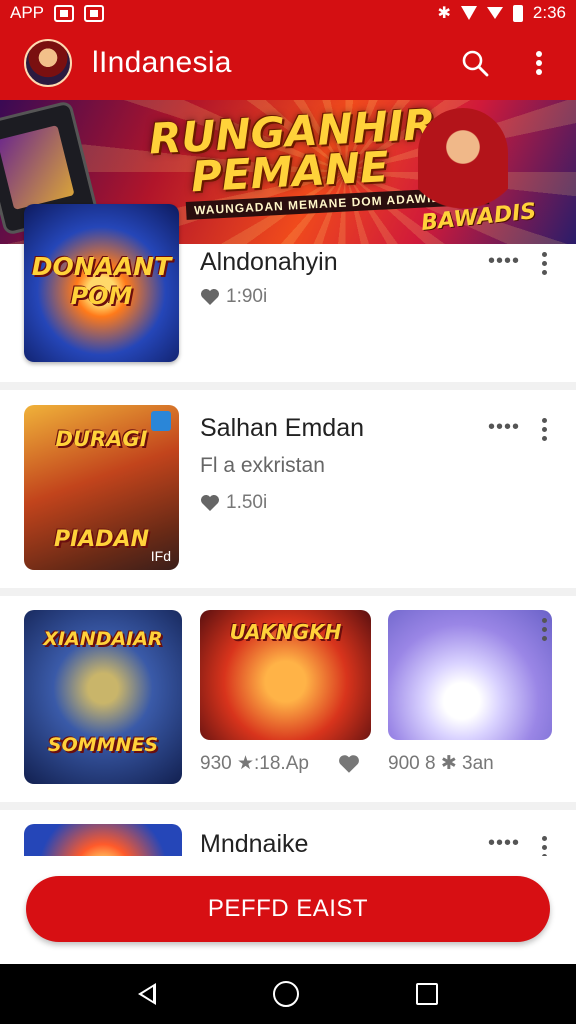 The height and width of the screenshot is (1024, 576). What do you see at coordinates (147, 994) in the screenshot?
I see `back-icon` at bounding box center [147, 994].